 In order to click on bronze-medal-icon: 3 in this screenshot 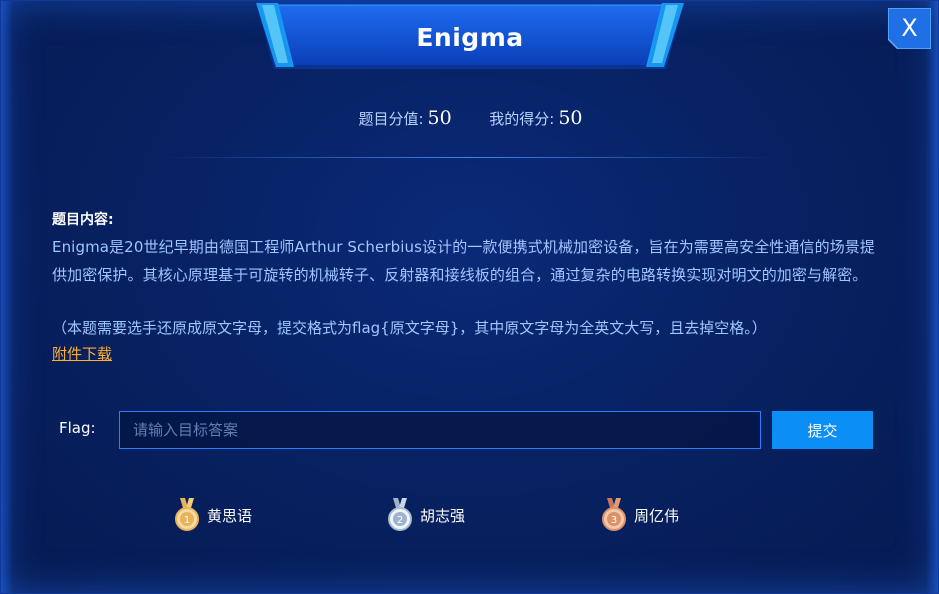, I will do `click(614, 515)`.